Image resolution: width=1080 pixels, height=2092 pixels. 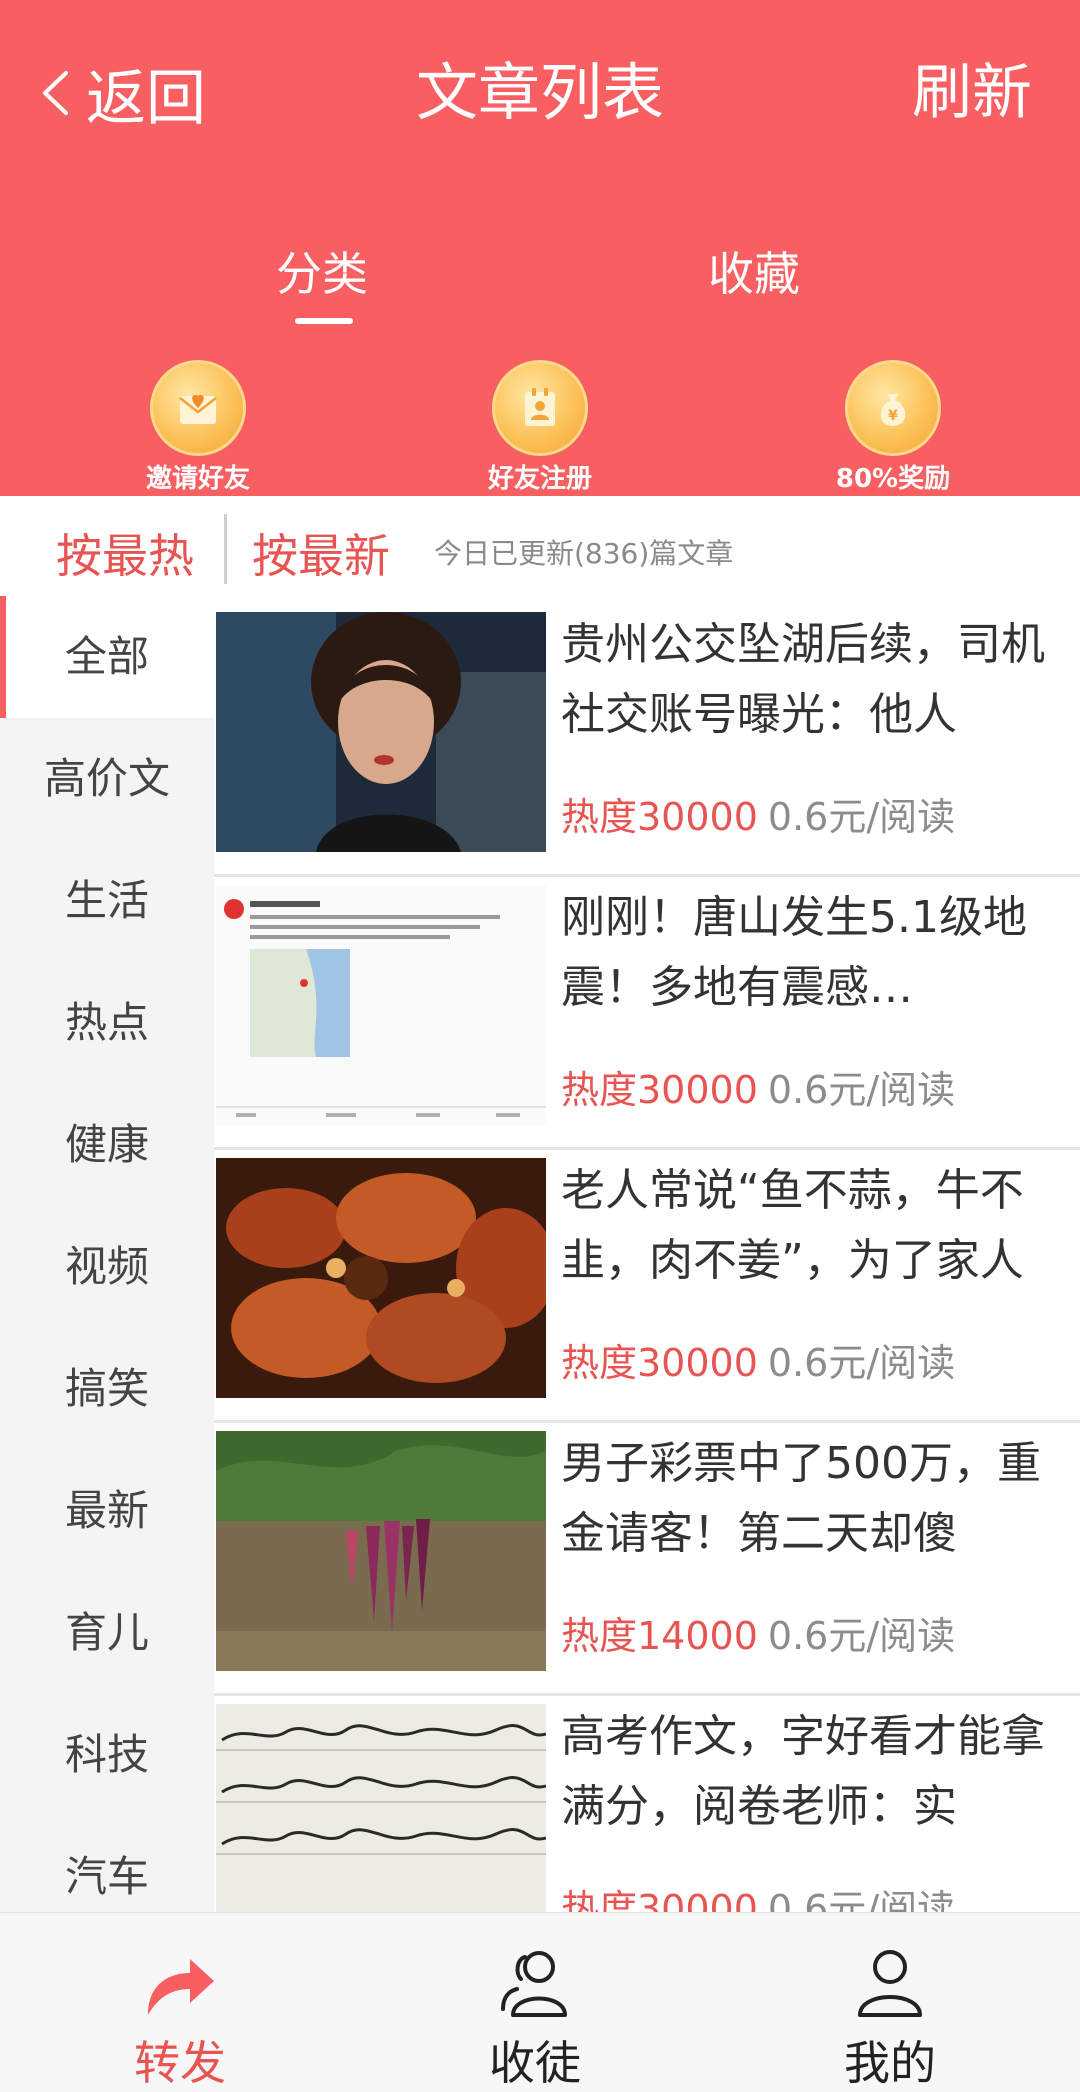 What do you see at coordinates (225, 549) in the screenshot?
I see `sort-divider` at bounding box center [225, 549].